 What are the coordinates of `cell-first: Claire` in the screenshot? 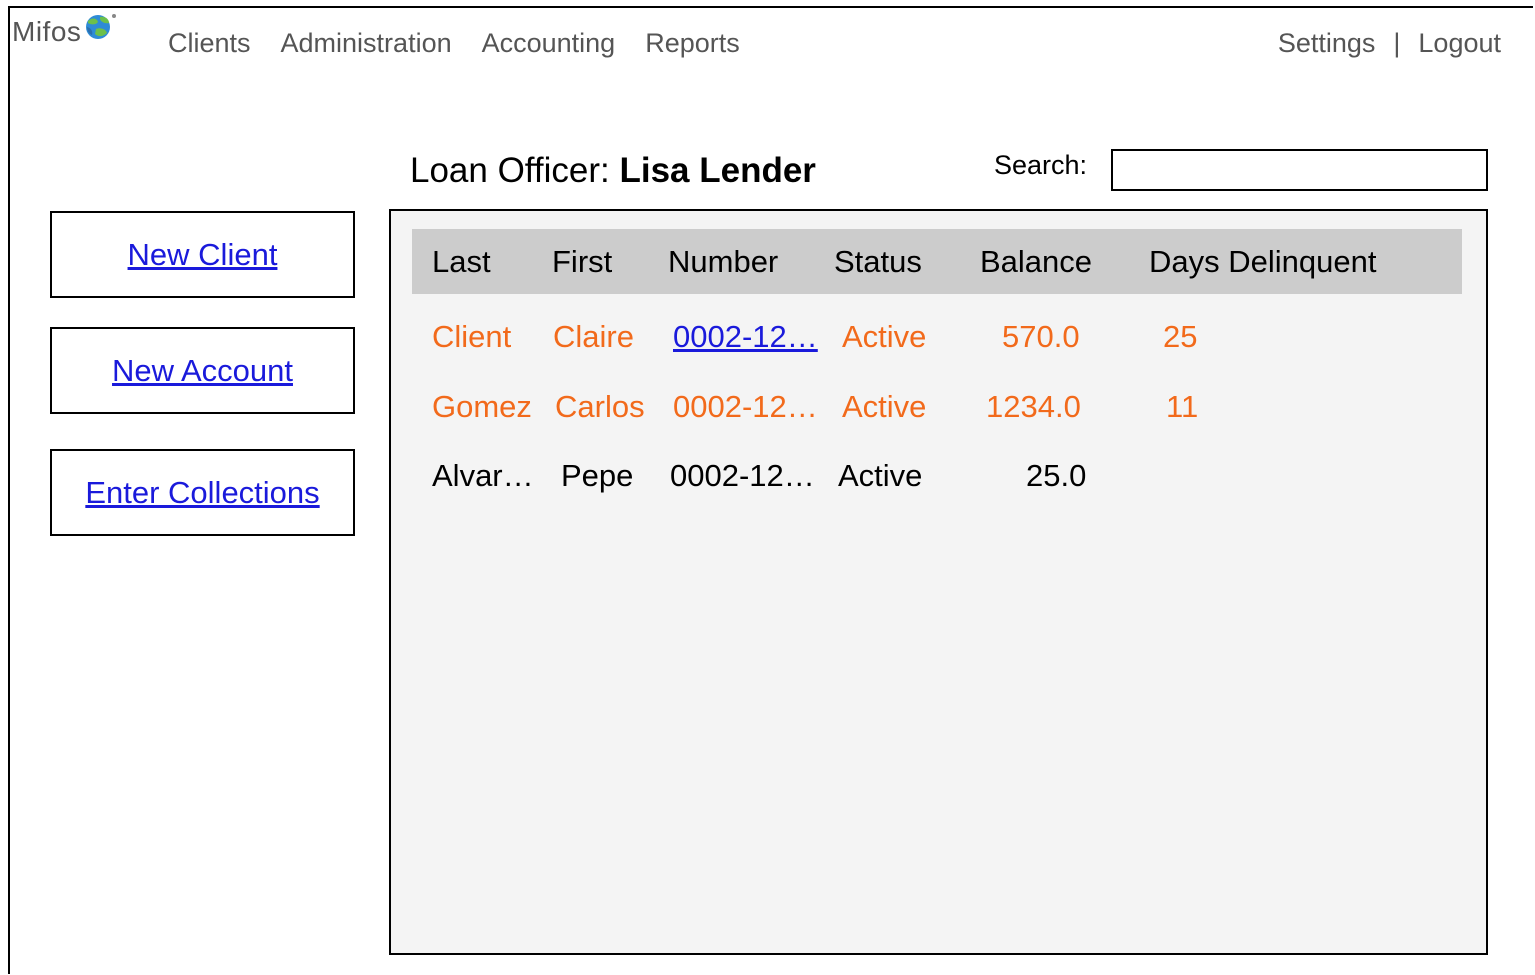 It's located at (593, 336).